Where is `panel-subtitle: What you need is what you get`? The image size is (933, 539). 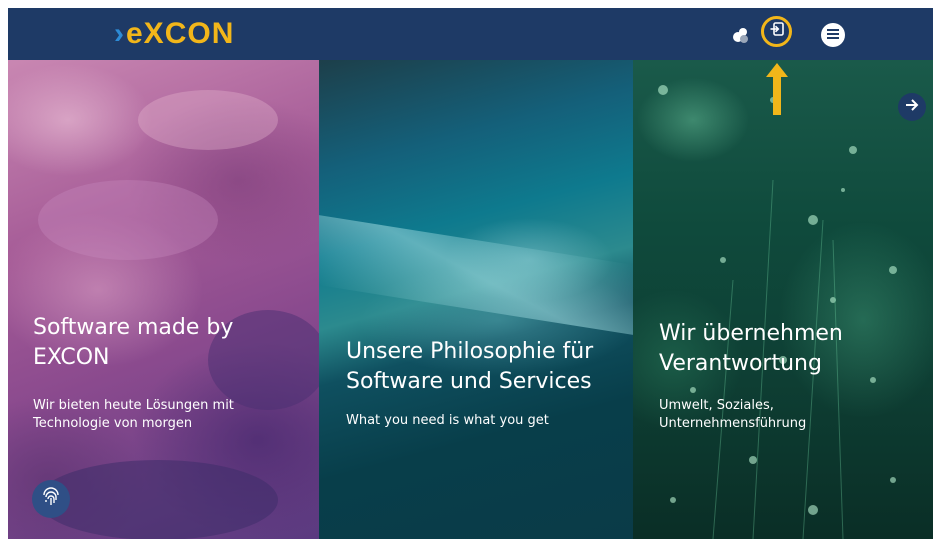 panel-subtitle: What you need is what you get is located at coordinates (447, 420).